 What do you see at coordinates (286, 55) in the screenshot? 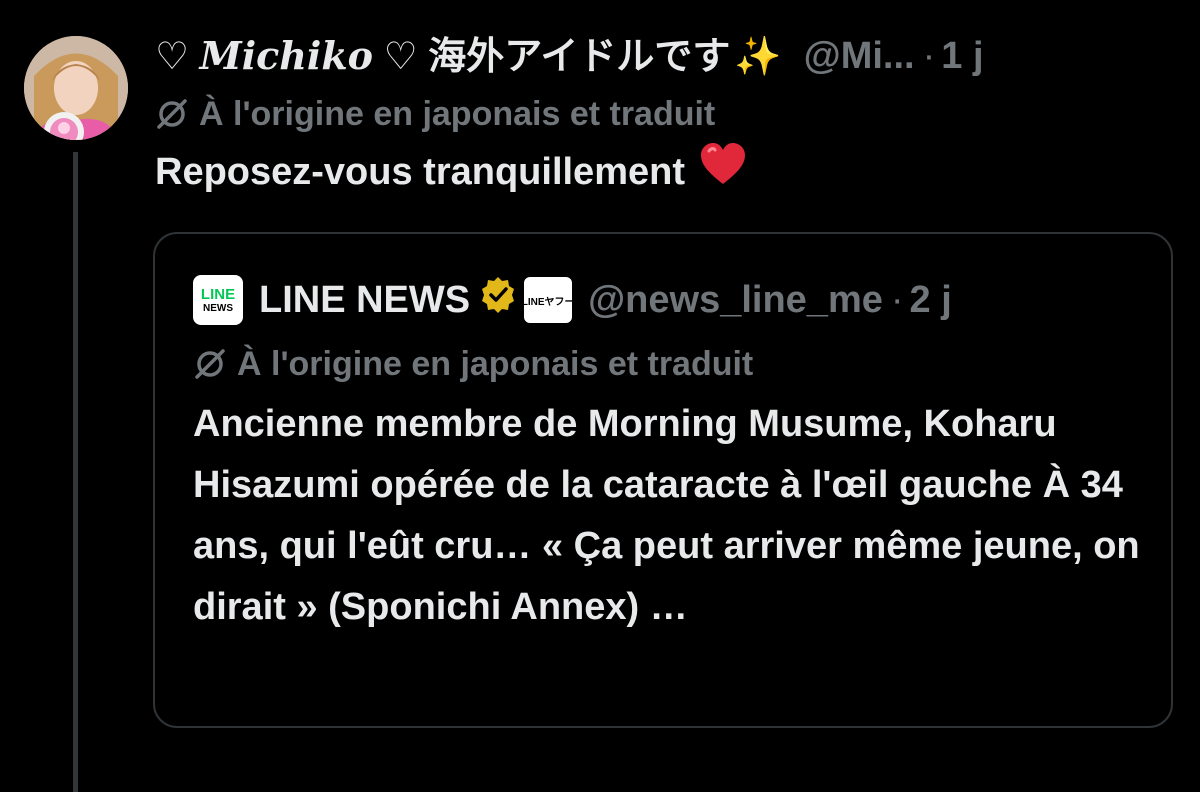
I see `display-name-script: 𝑴𝒊𝒄𝒉𝒊𝒌𝒐` at bounding box center [286, 55].